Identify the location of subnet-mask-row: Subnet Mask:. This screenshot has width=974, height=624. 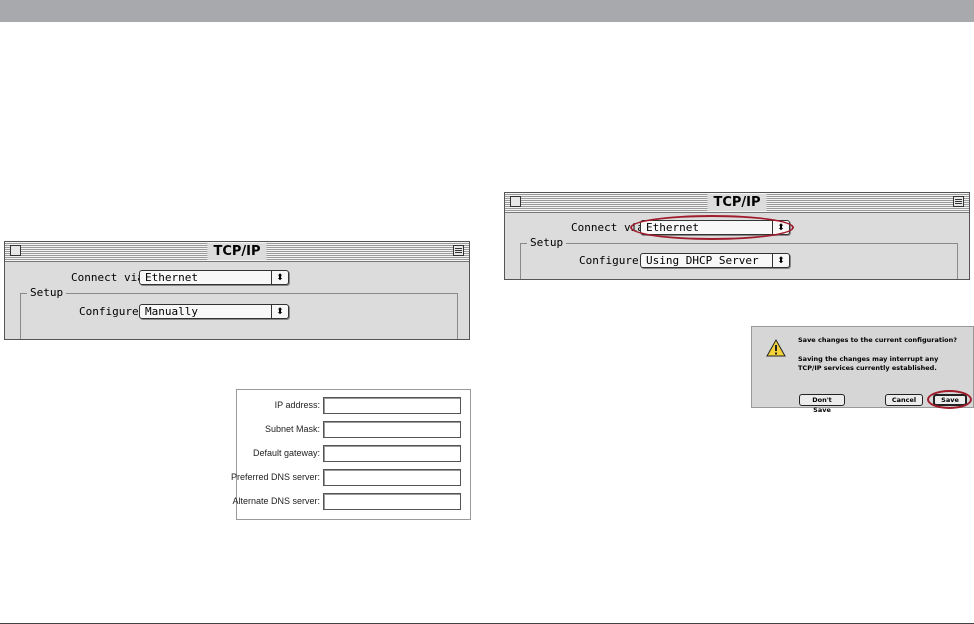
(353, 431).